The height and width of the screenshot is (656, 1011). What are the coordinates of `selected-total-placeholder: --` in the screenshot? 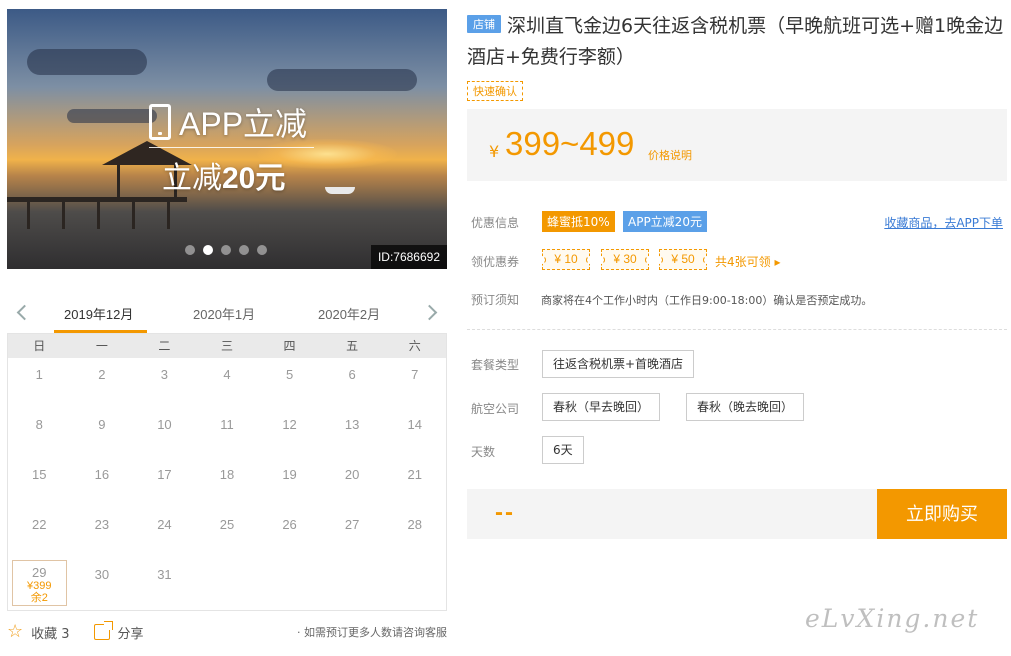 It's located at (505, 512).